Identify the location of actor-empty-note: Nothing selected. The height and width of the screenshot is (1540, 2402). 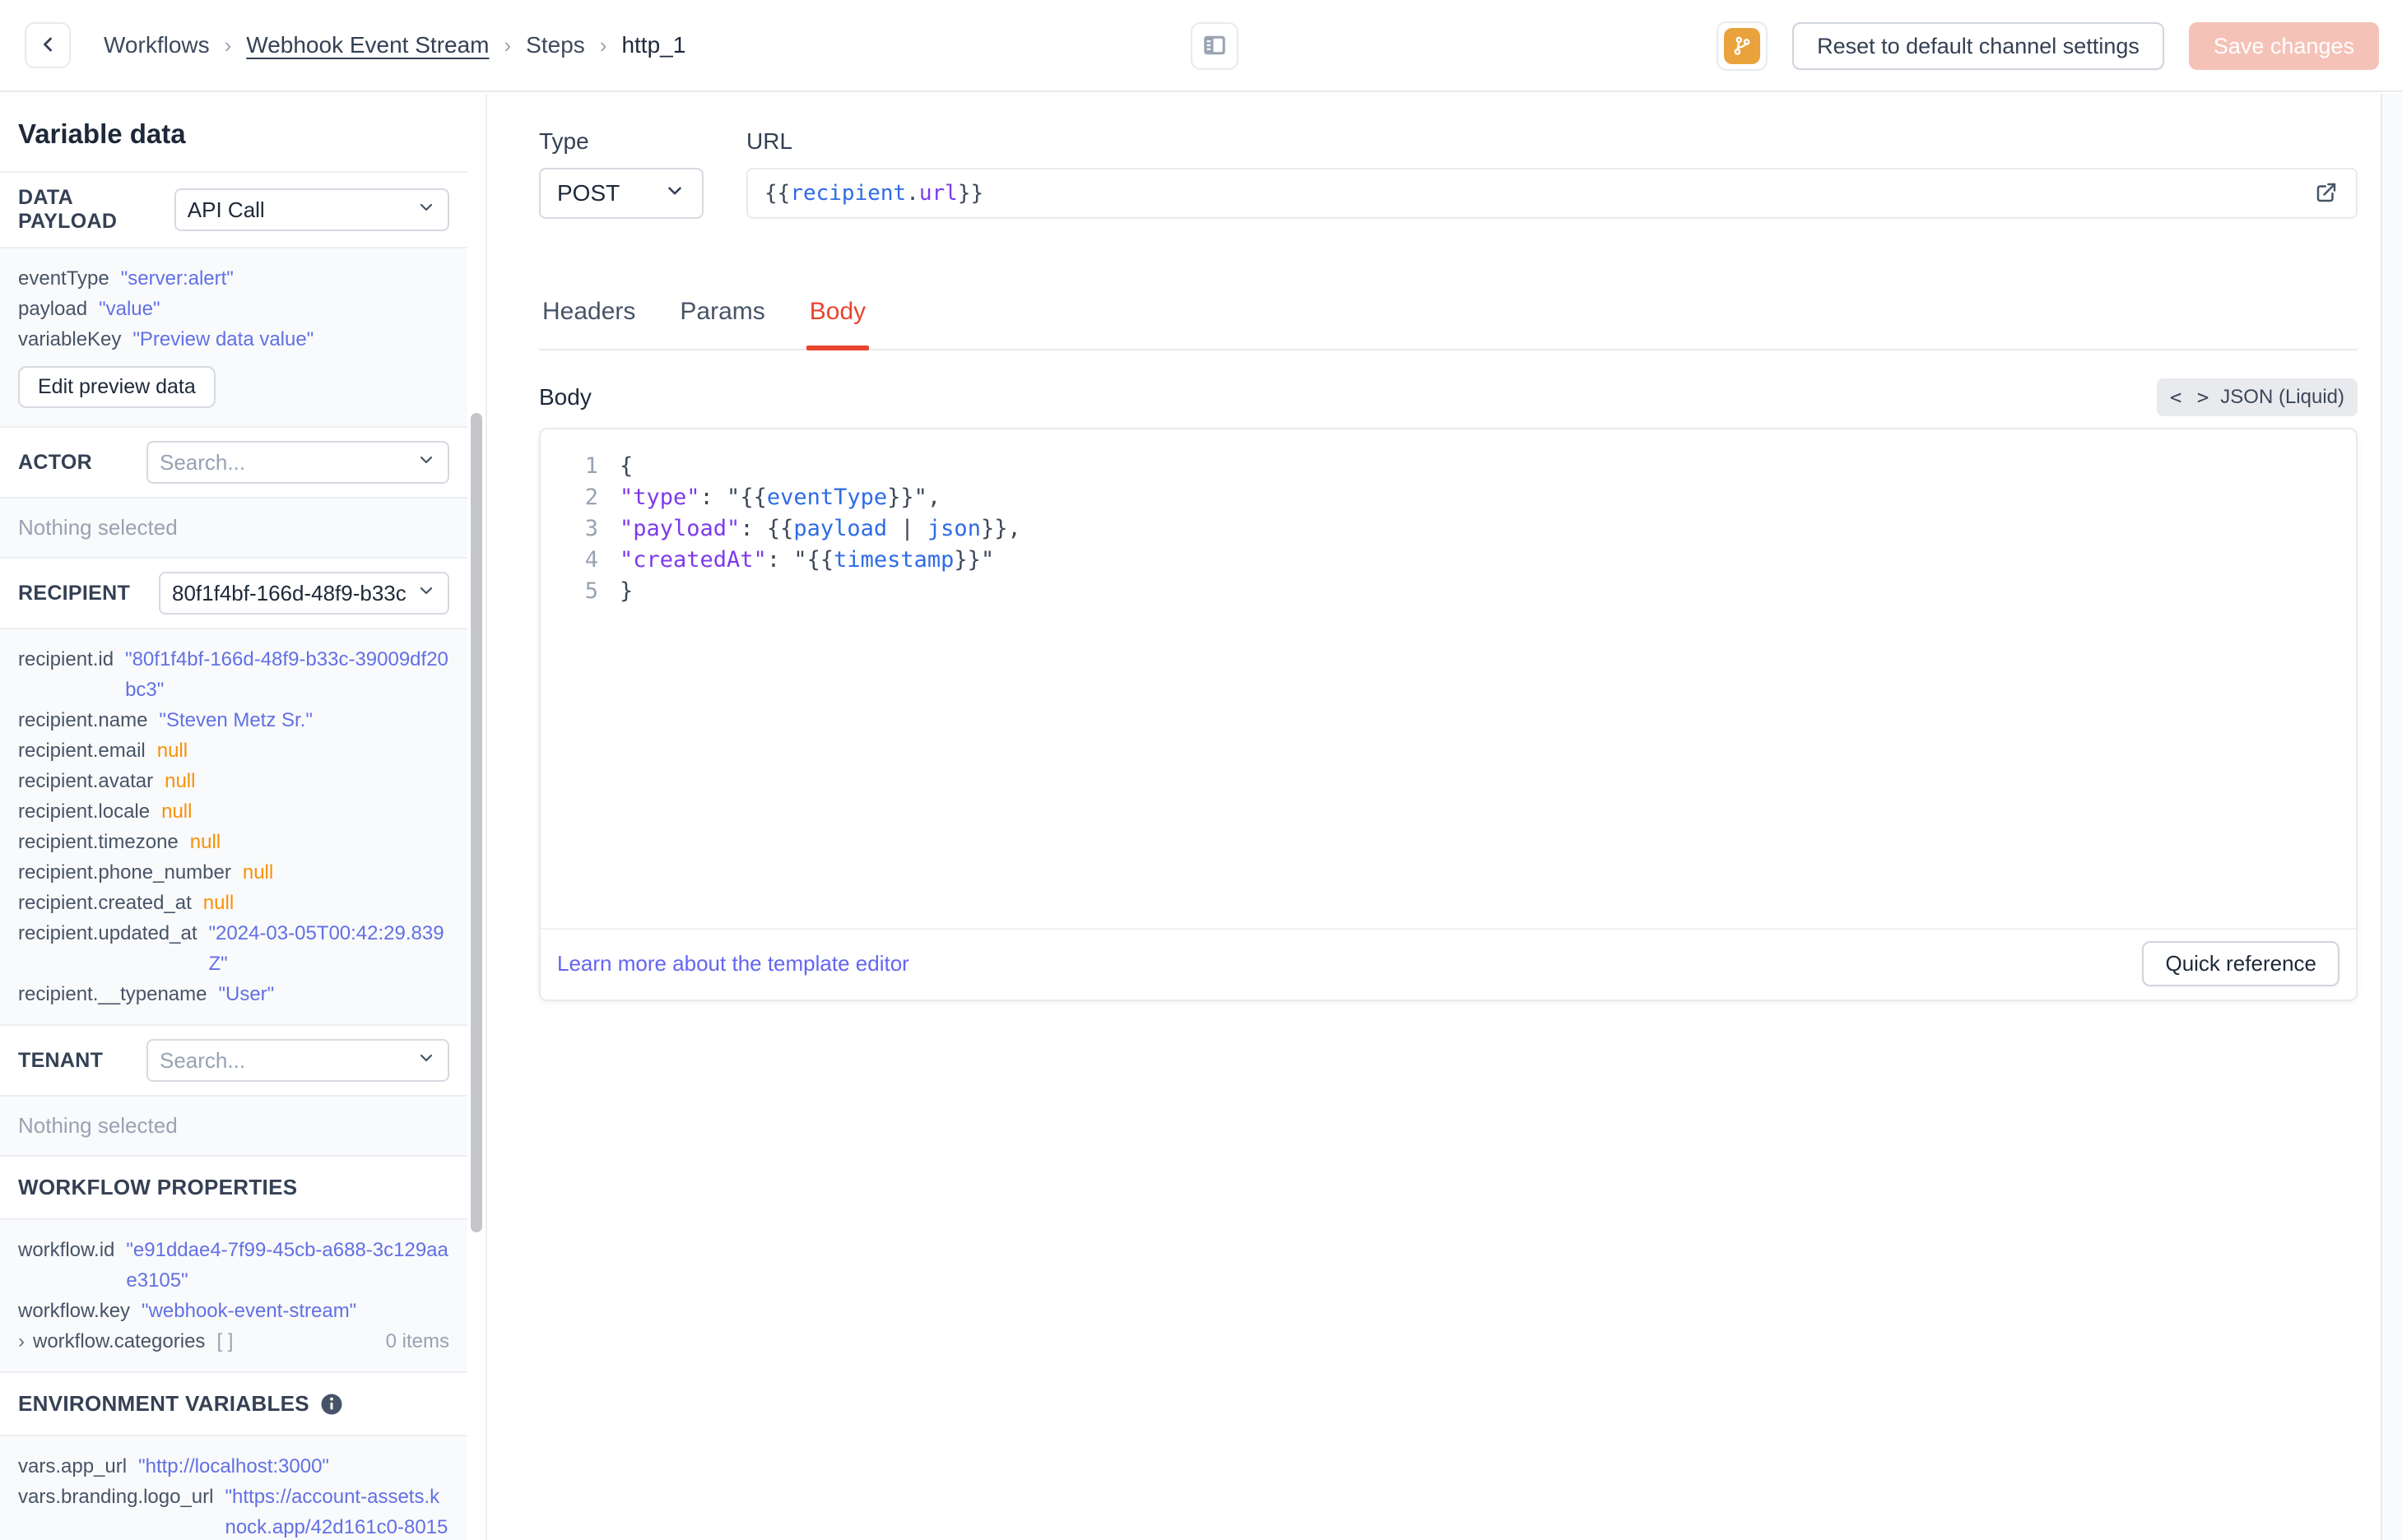
(98, 527).